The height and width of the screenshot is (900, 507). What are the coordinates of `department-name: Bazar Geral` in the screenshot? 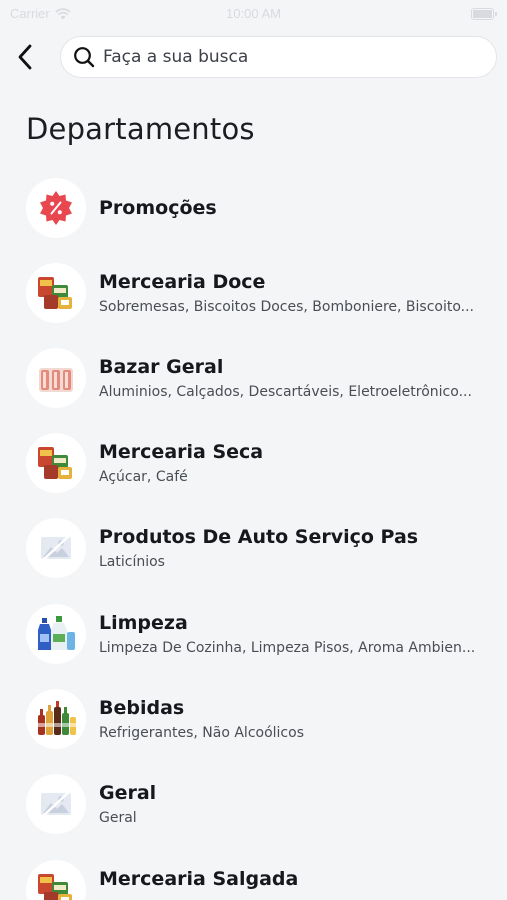 It's located at (161, 367).